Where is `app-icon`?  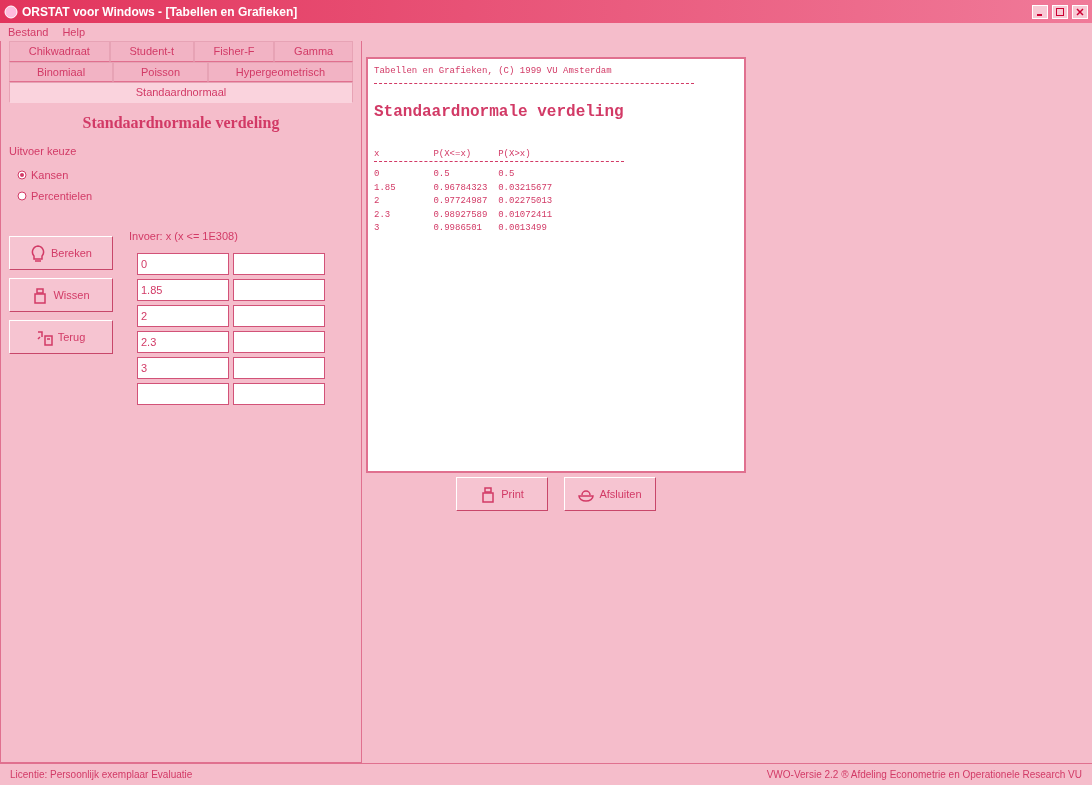 app-icon is located at coordinates (11, 11).